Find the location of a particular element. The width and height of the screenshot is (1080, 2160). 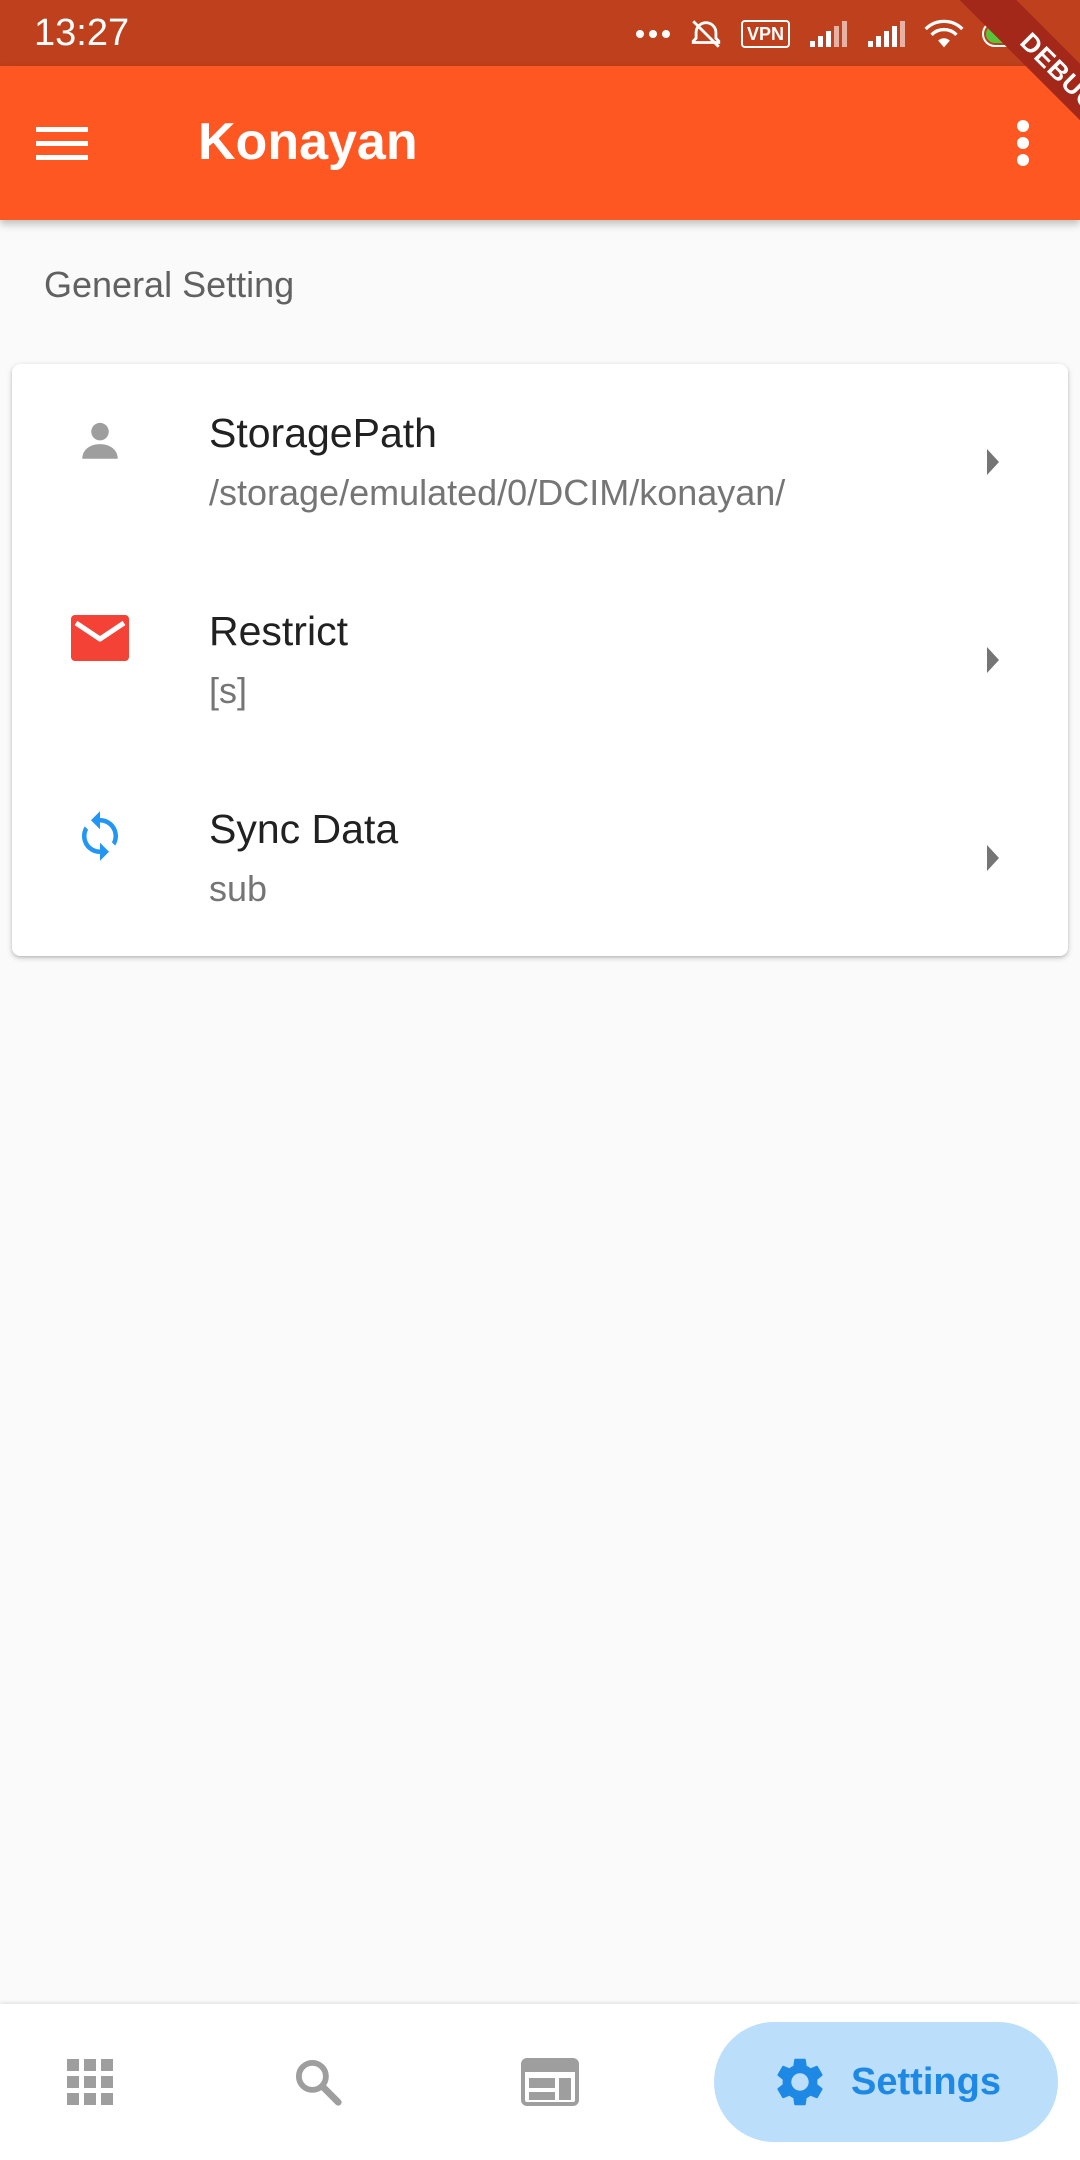

alarm-off-icon is located at coordinates (706, 34).